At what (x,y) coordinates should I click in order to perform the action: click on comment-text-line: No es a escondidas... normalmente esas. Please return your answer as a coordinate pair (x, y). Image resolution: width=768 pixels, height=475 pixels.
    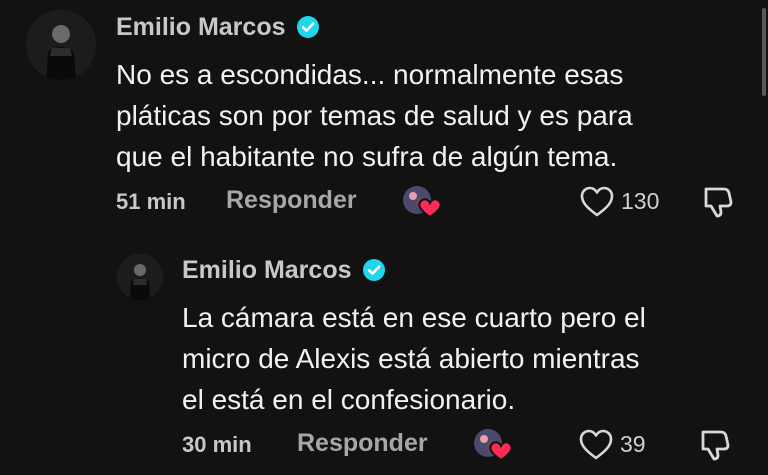
    Looking at the image, I should click on (370, 74).